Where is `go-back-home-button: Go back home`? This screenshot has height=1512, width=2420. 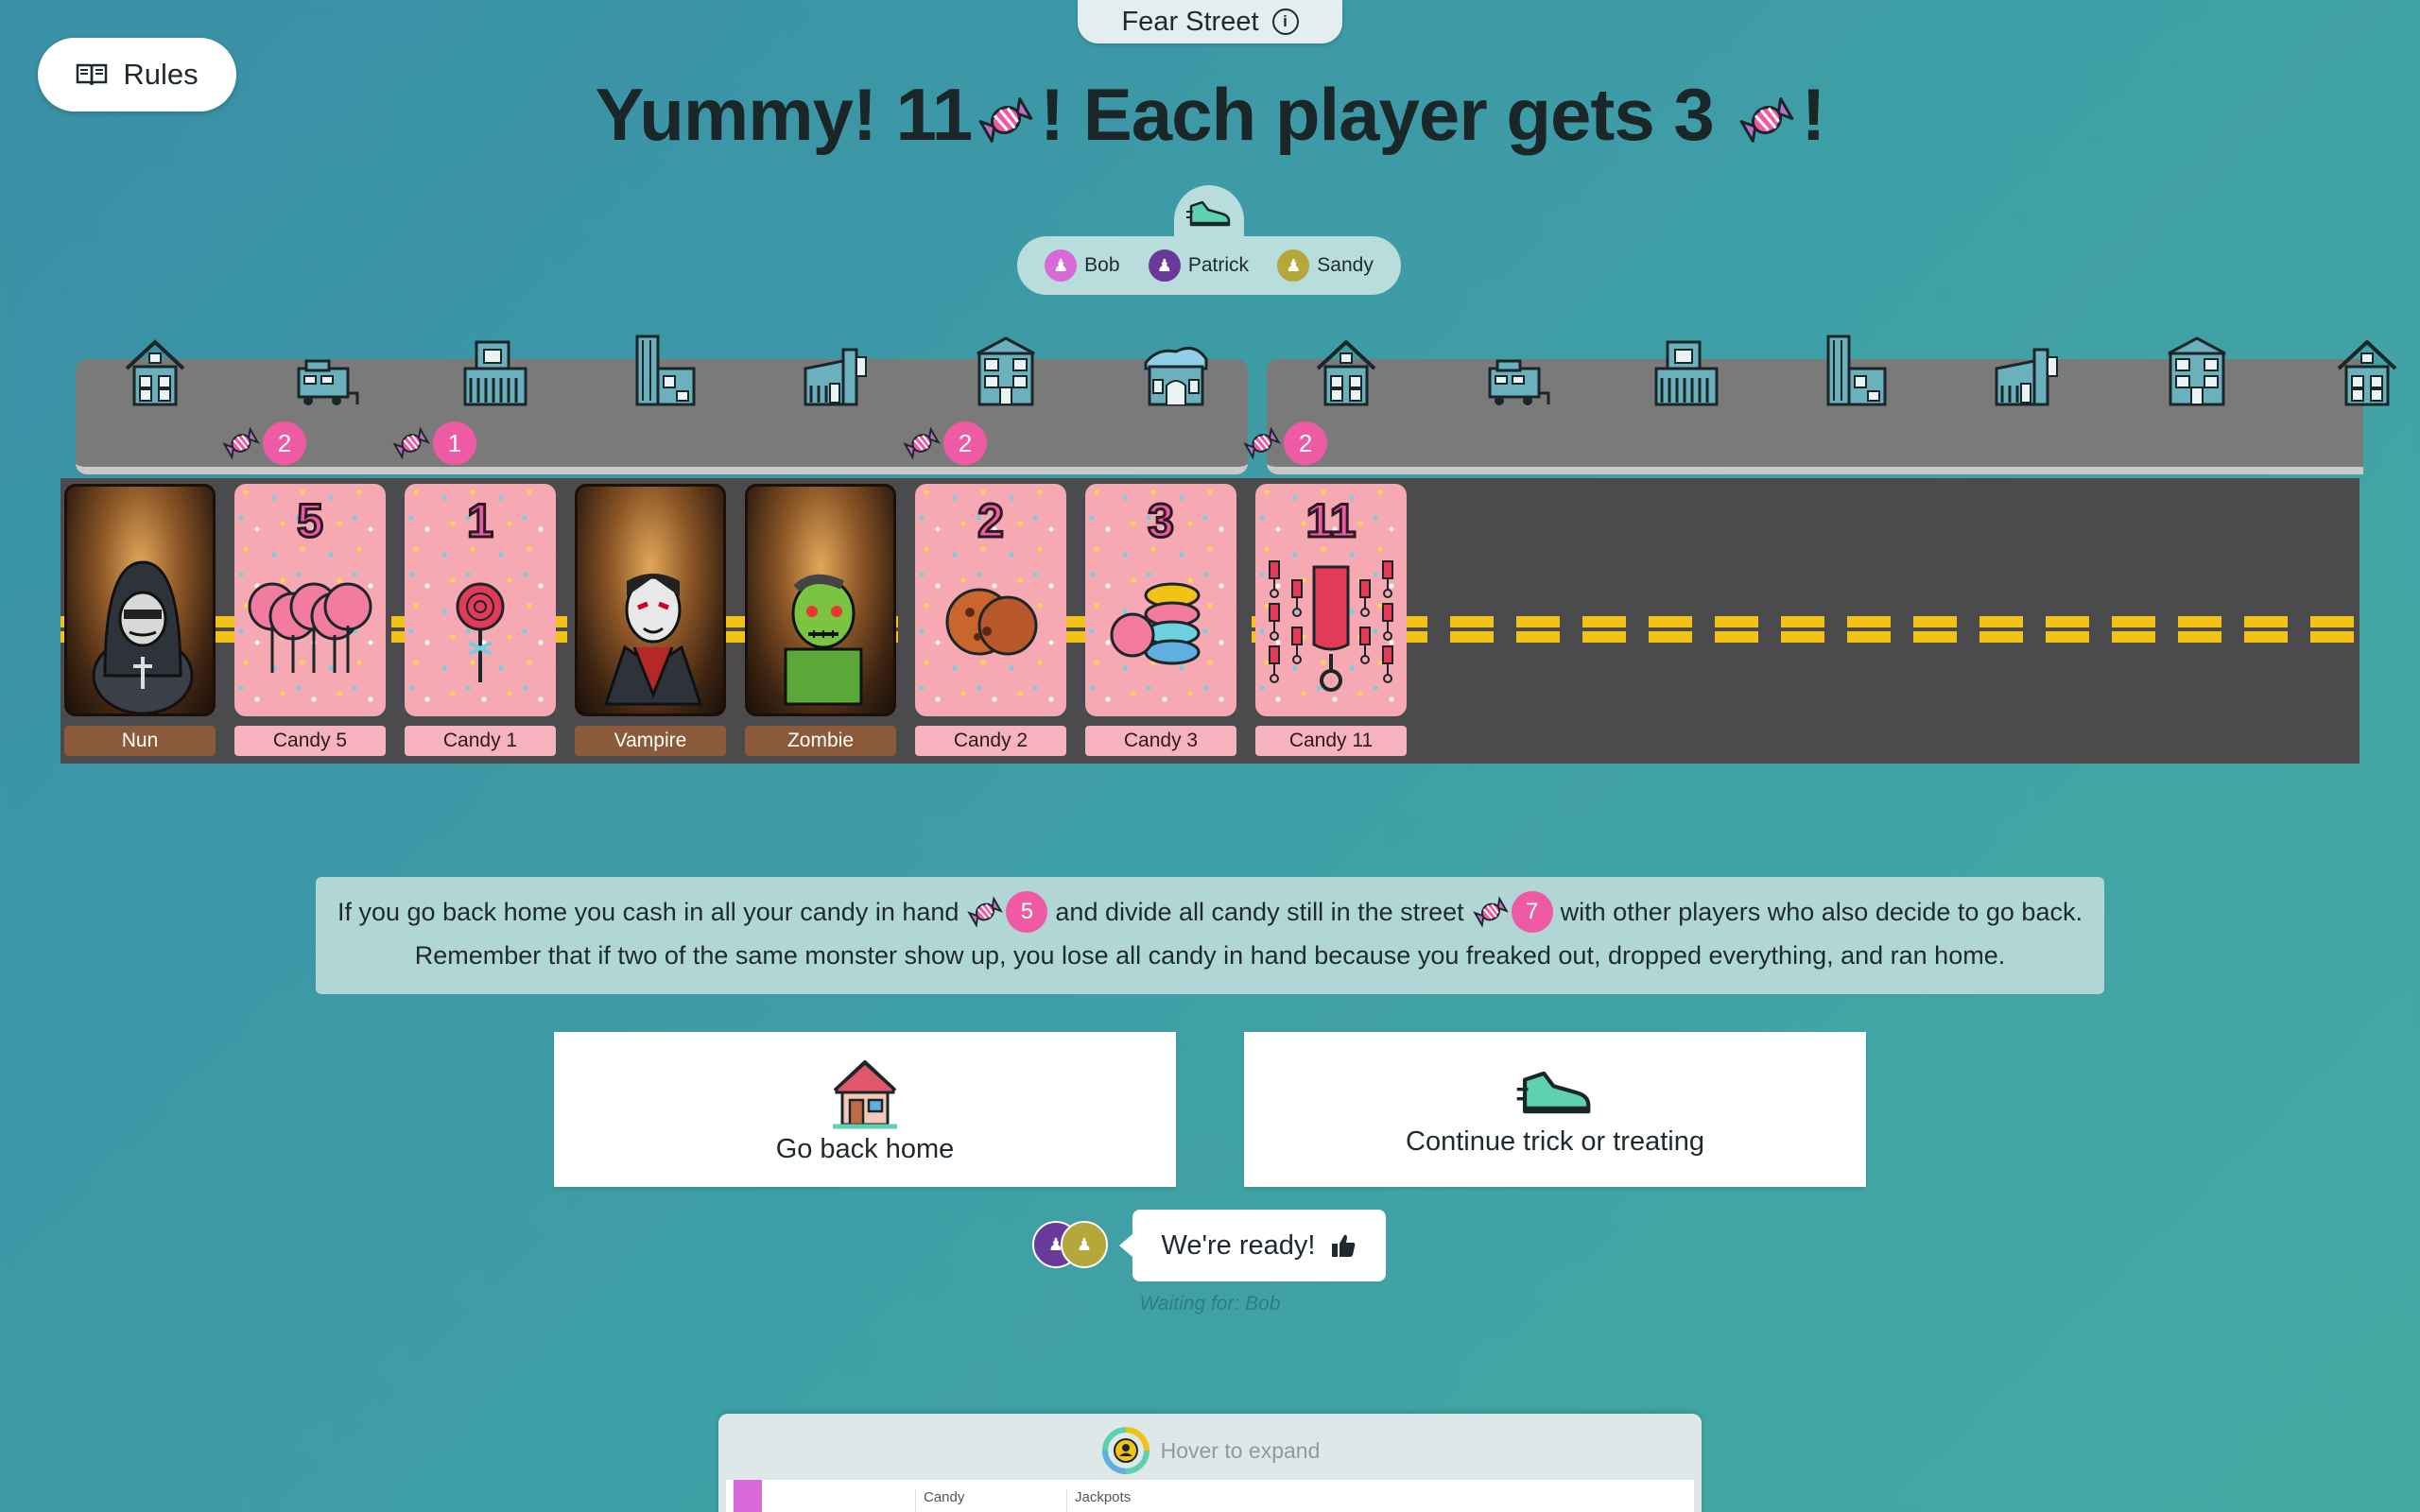
go-back-home-button: Go back home is located at coordinates (865, 1109).